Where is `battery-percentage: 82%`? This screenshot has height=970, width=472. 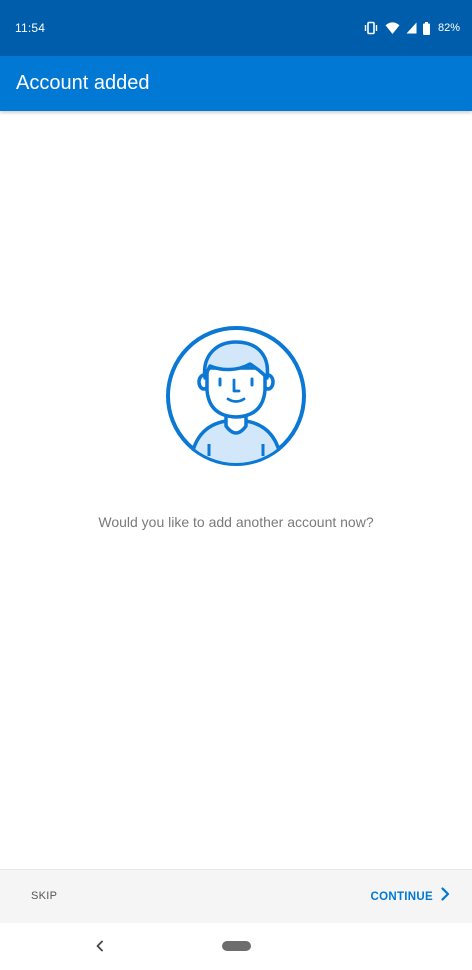 battery-percentage: 82% is located at coordinates (448, 28).